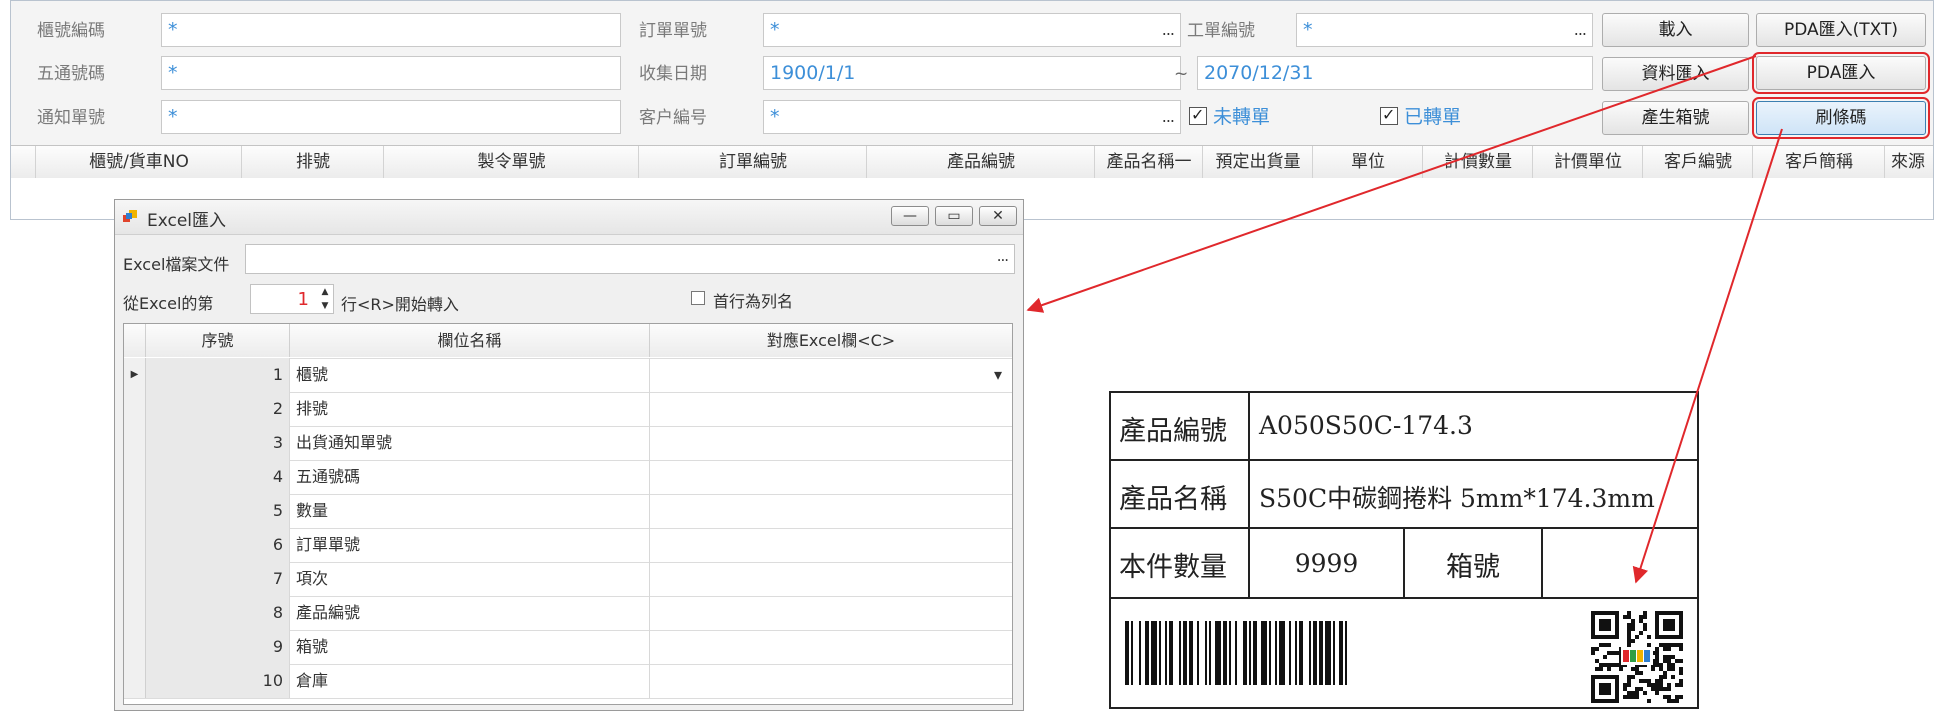 The height and width of the screenshot is (718, 1940). What do you see at coordinates (1367, 162) in the screenshot?
I see `grid-col-unit: 單位` at bounding box center [1367, 162].